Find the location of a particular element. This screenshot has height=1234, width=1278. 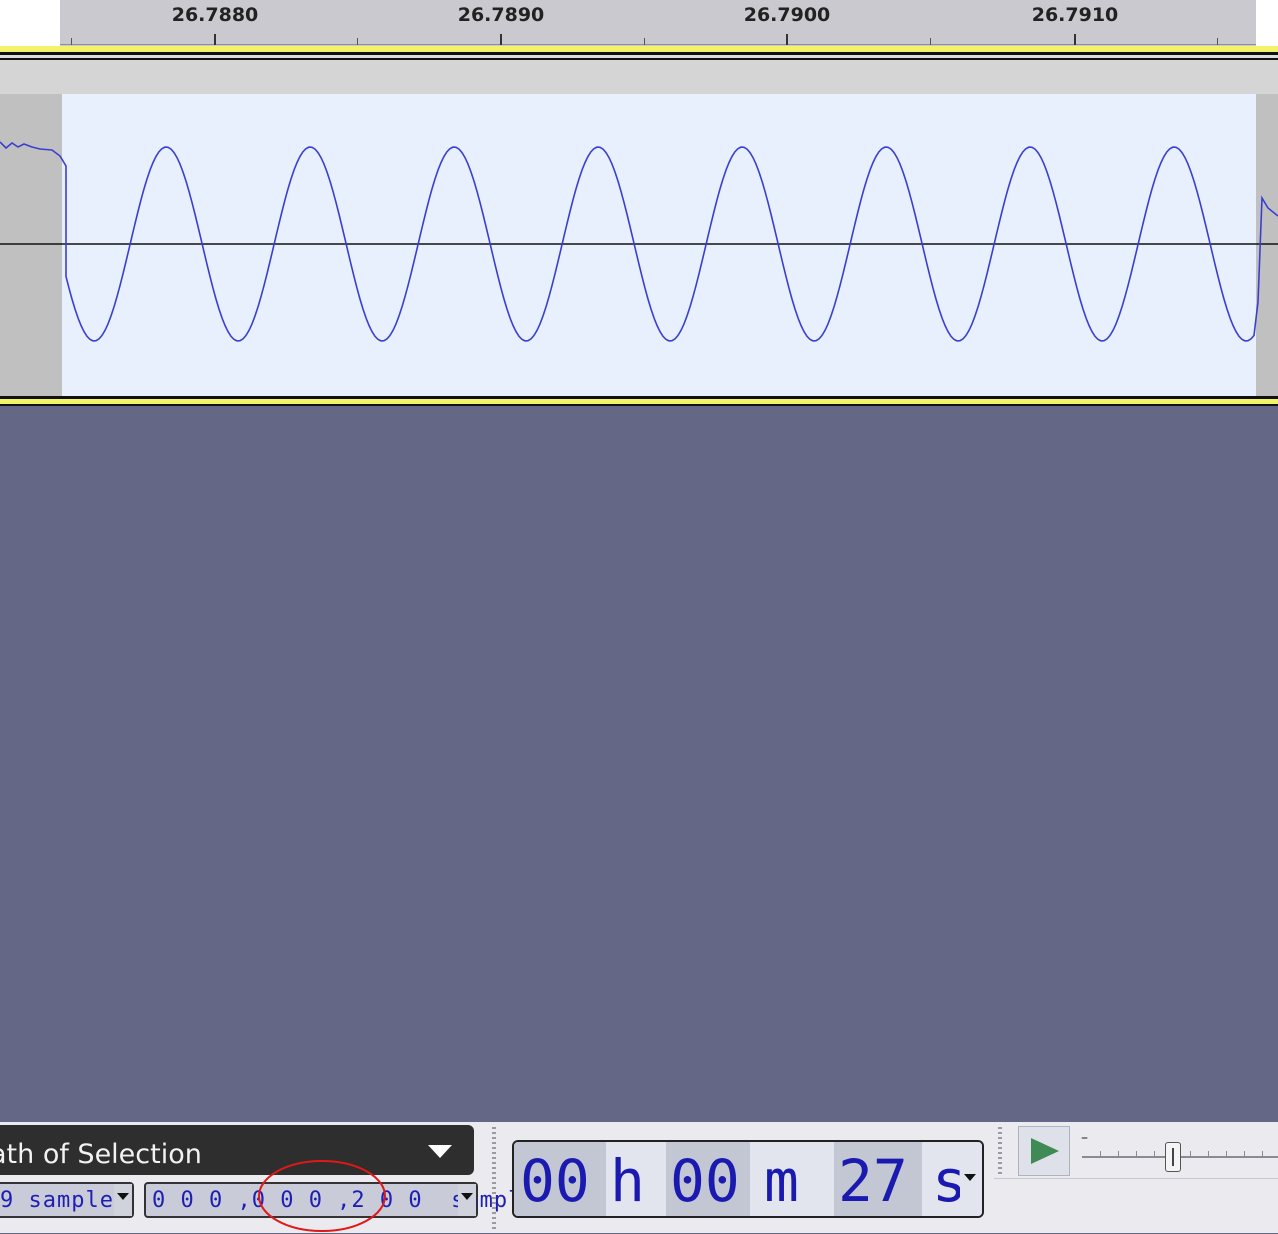

selection-mode-label: ath of Selection is located at coordinates (101, 1154).